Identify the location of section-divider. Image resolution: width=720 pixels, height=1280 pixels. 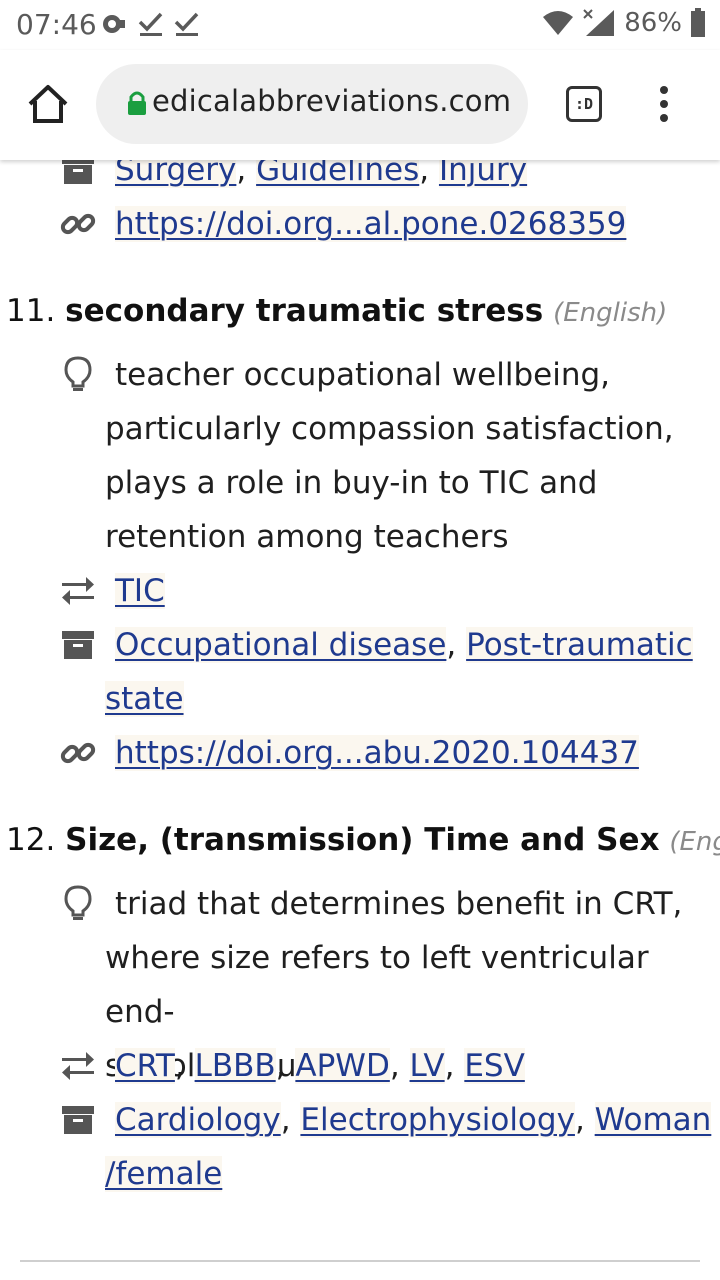
(360, 1261).